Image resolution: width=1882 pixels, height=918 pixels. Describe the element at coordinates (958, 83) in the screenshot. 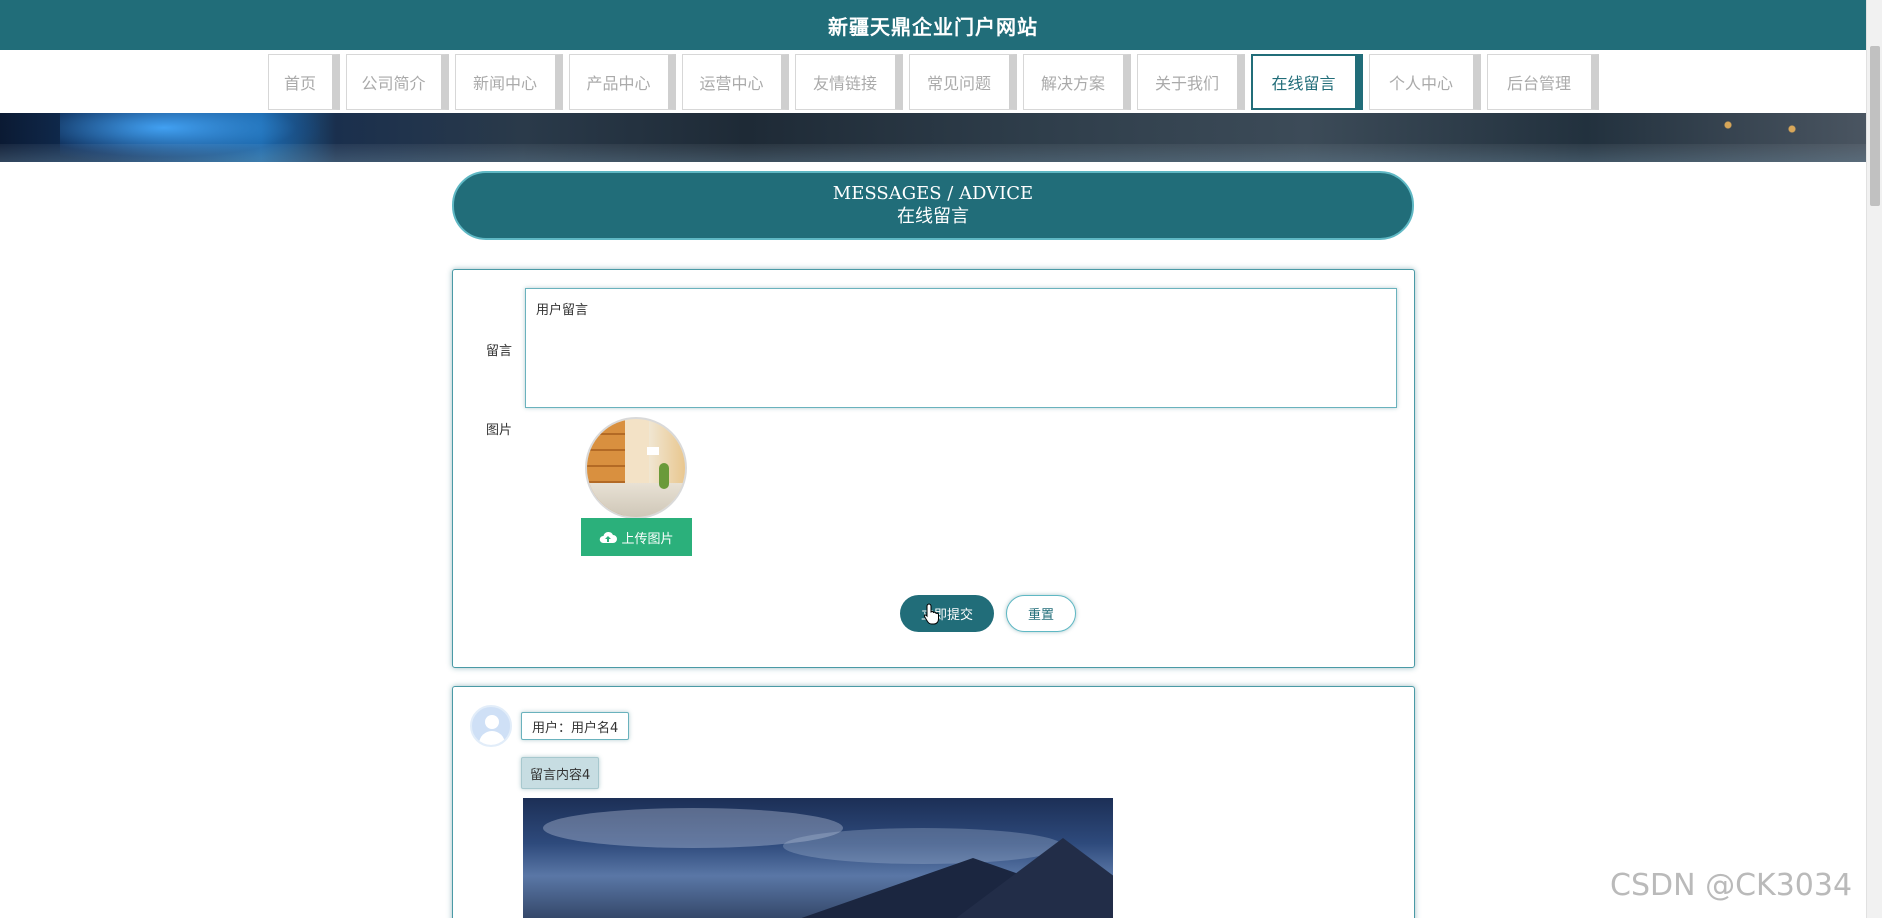

I see `nav-label: 常见问题` at that location.